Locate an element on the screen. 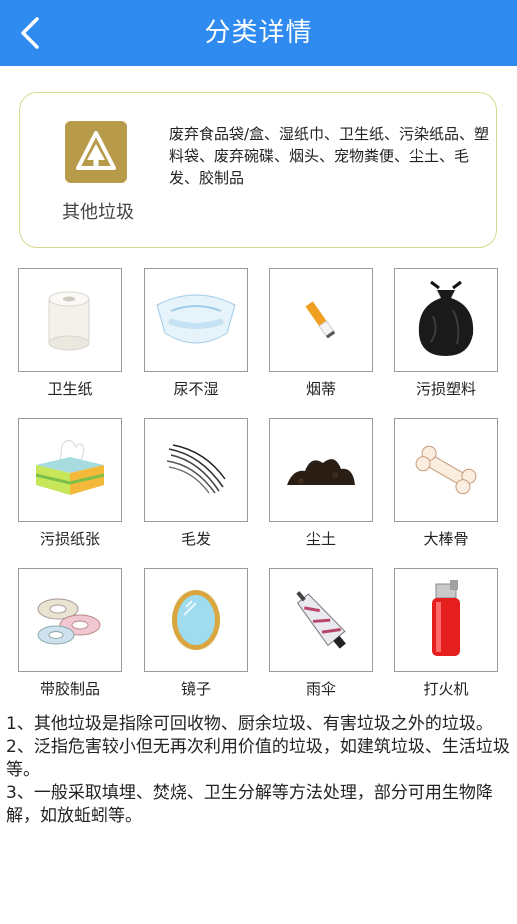 The height and width of the screenshot is (924, 517). item-adhesive-products: 带胶制品 is located at coordinates (70, 633).